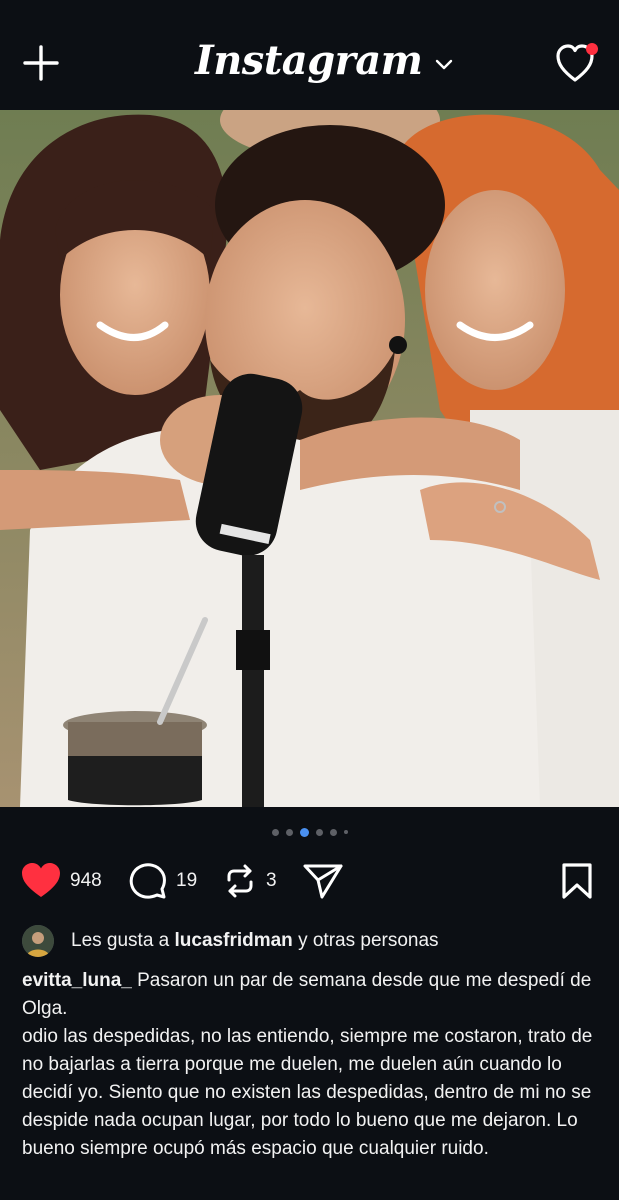 The height and width of the screenshot is (1200, 619). I want to click on instagram-logo-switcher: Instagram, so click(324, 60).